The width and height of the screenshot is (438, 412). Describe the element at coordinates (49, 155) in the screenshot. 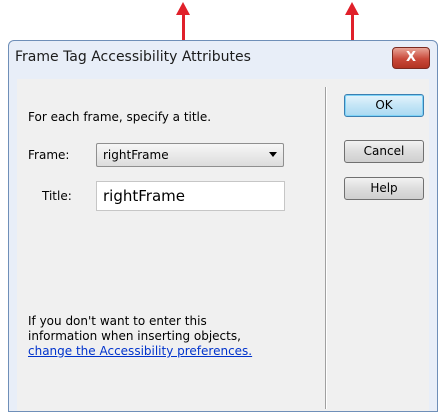

I see `frame-label: Frame:` at that location.